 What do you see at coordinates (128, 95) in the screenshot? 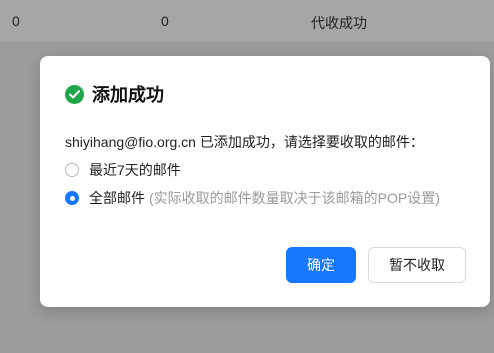
I see `dialog-title: 添加成功` at bounding box center [128, 95].